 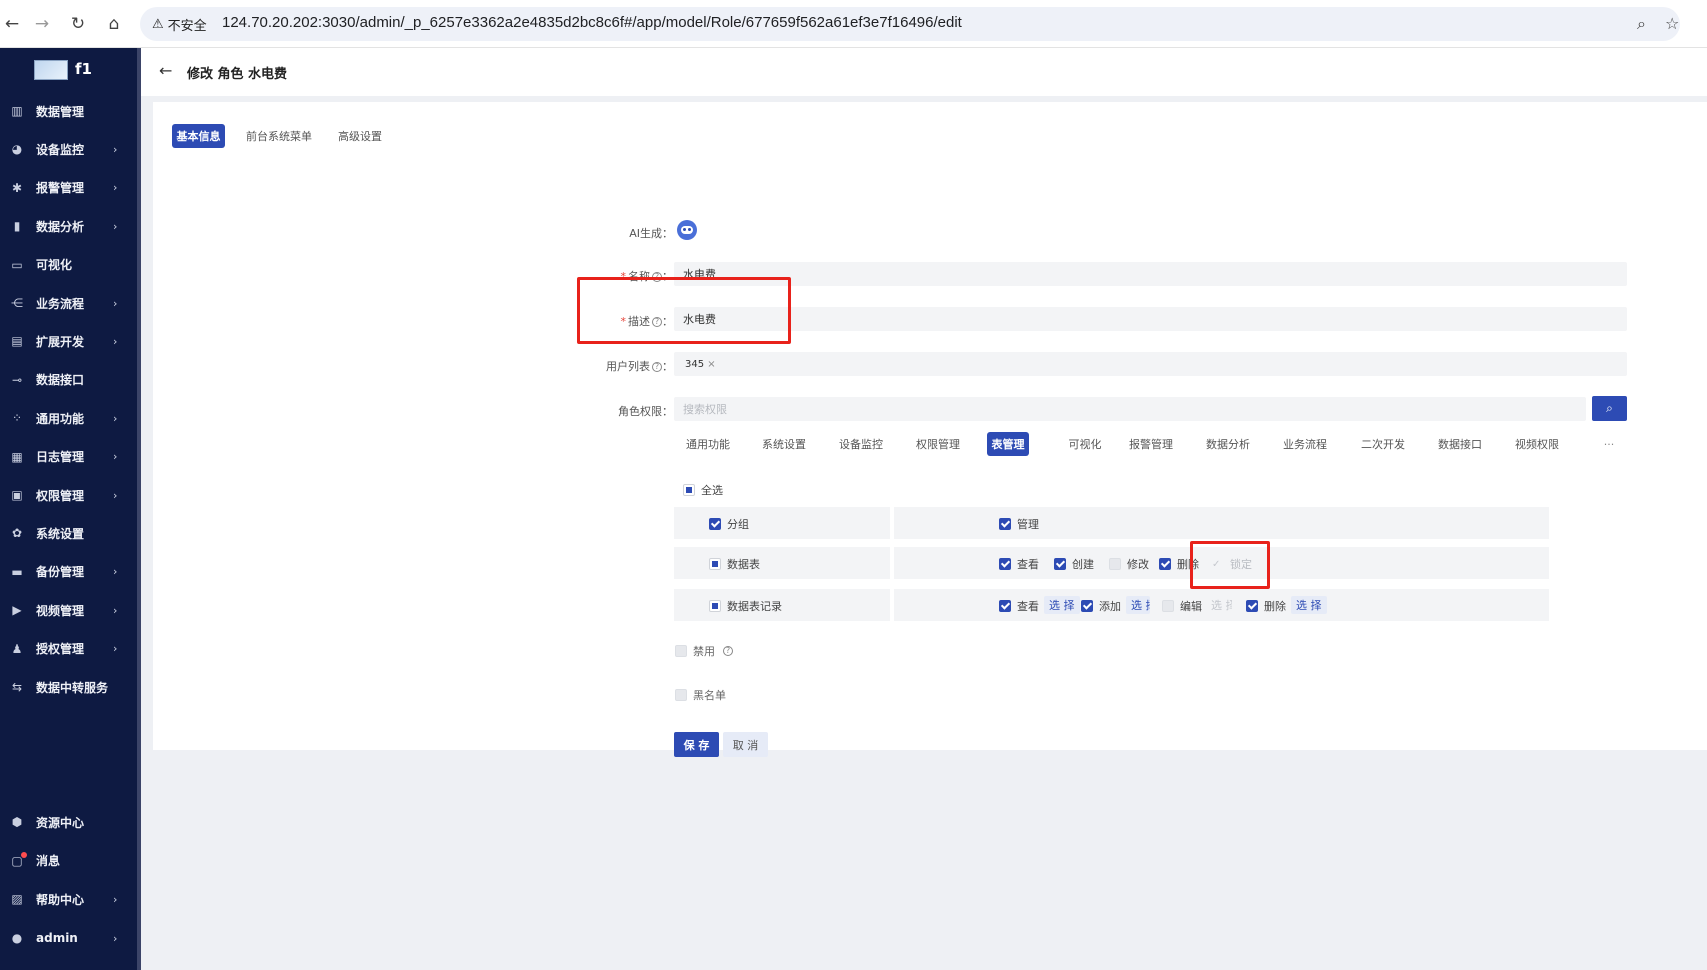 I want to click on perm-tab: 二次开发, so click(x=1383, y=444).